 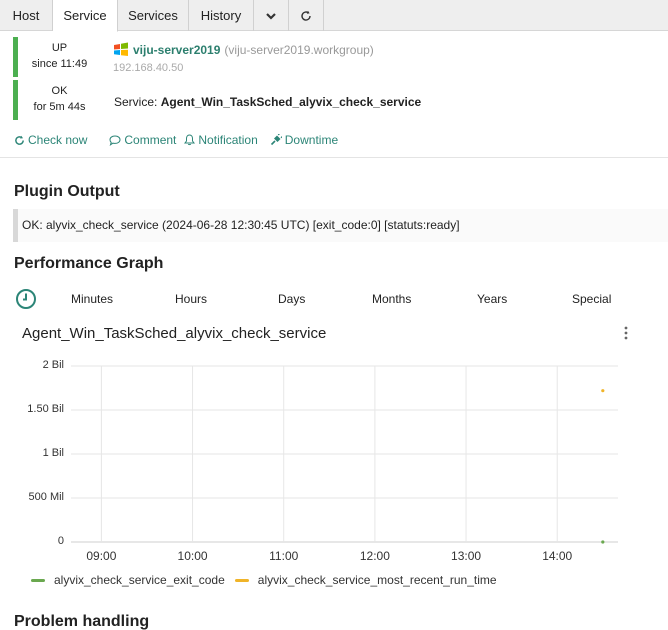 I want to click on notification-button: Notification, so click(x=221, y=140).